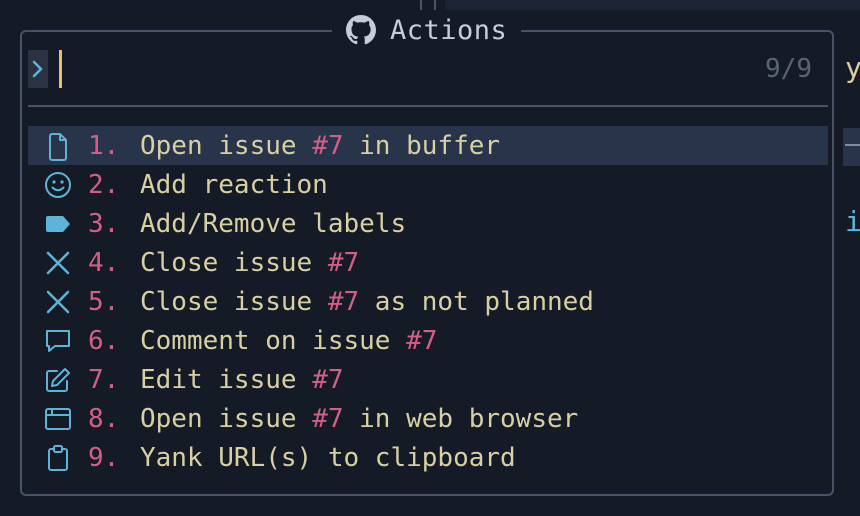  What do you see at coordinates (788, 69) in the screenshot?
I see `result-count: 9/9` at bounding box center [788, 69].